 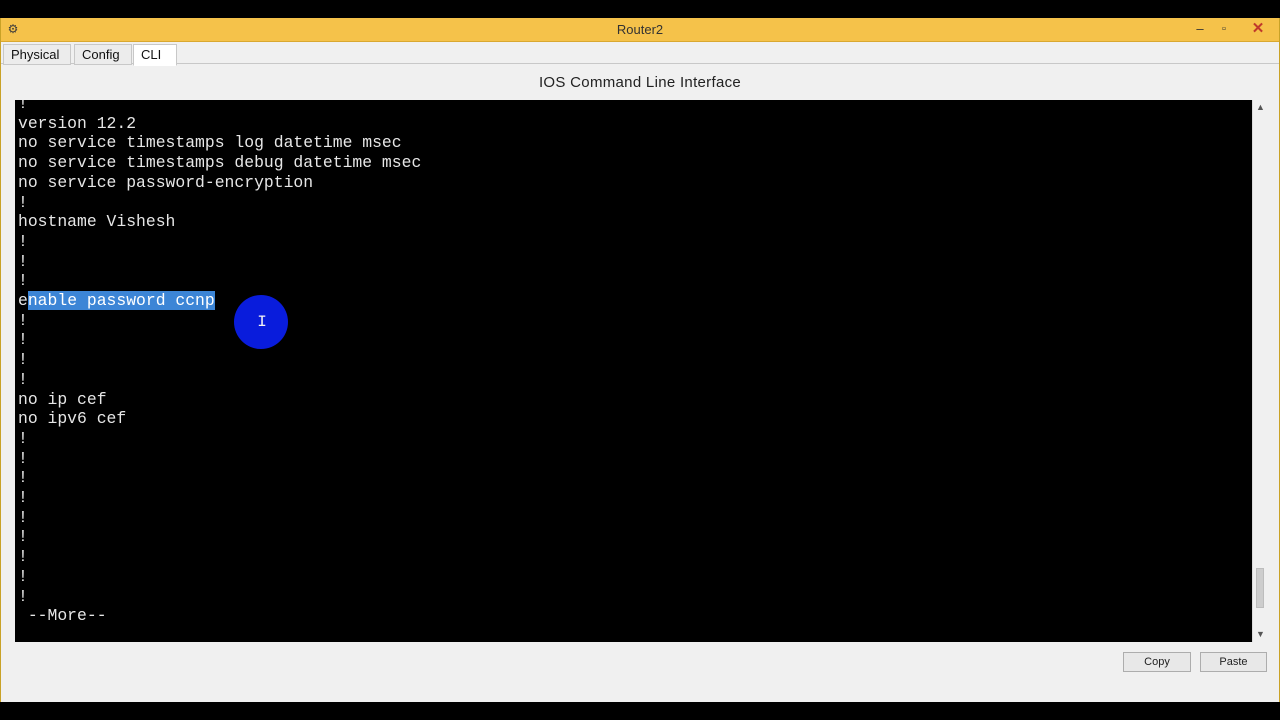 What do you see at coordinates (72, 419) in the screenshot?
I see `terminal-line: no ipv6 cef` at bounding box center [72, 419].